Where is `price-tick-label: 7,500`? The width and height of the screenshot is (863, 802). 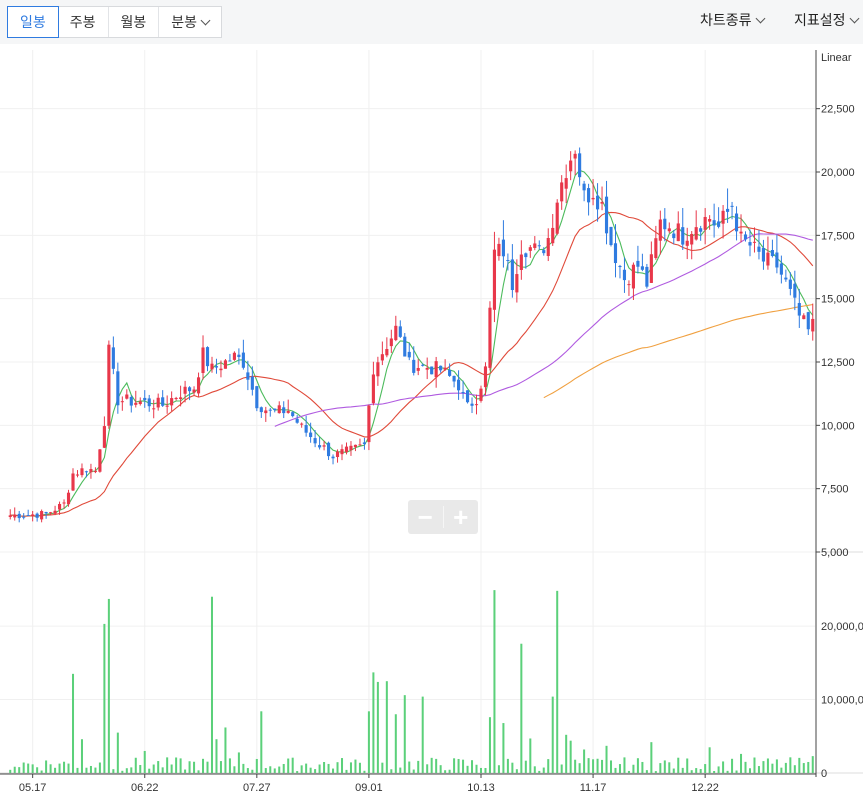 price-tick-label: 7,500 is located at coordinates (835, 490).